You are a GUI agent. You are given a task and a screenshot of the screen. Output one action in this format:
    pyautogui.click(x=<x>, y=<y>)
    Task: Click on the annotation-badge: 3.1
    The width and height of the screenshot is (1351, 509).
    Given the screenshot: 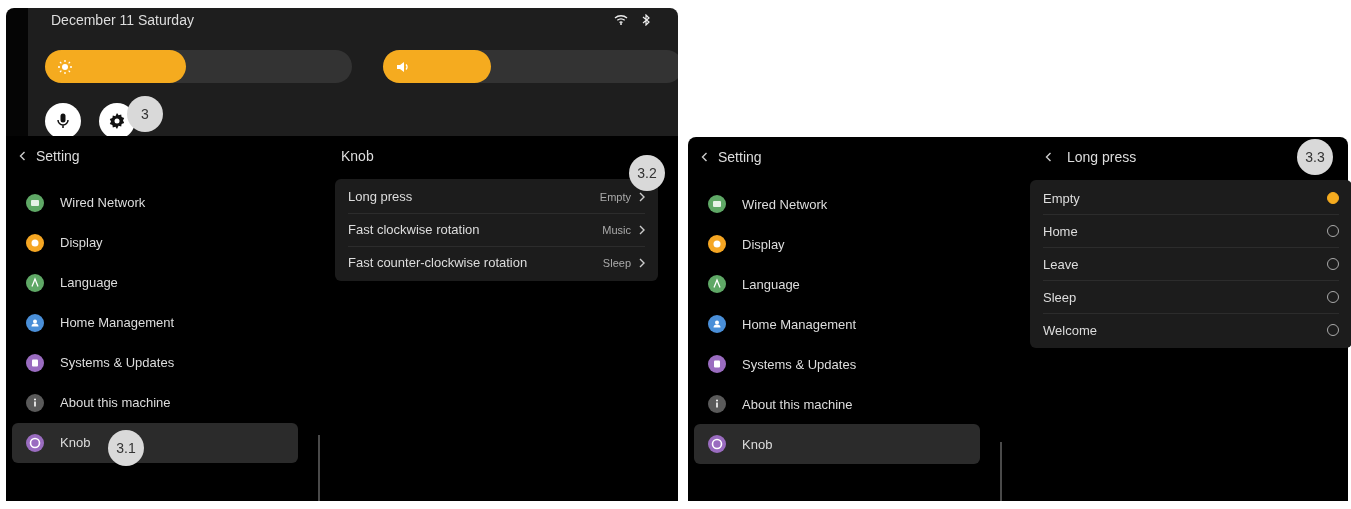 What is the action you would take?
    pyautogui.click(x=126, y=447)
    